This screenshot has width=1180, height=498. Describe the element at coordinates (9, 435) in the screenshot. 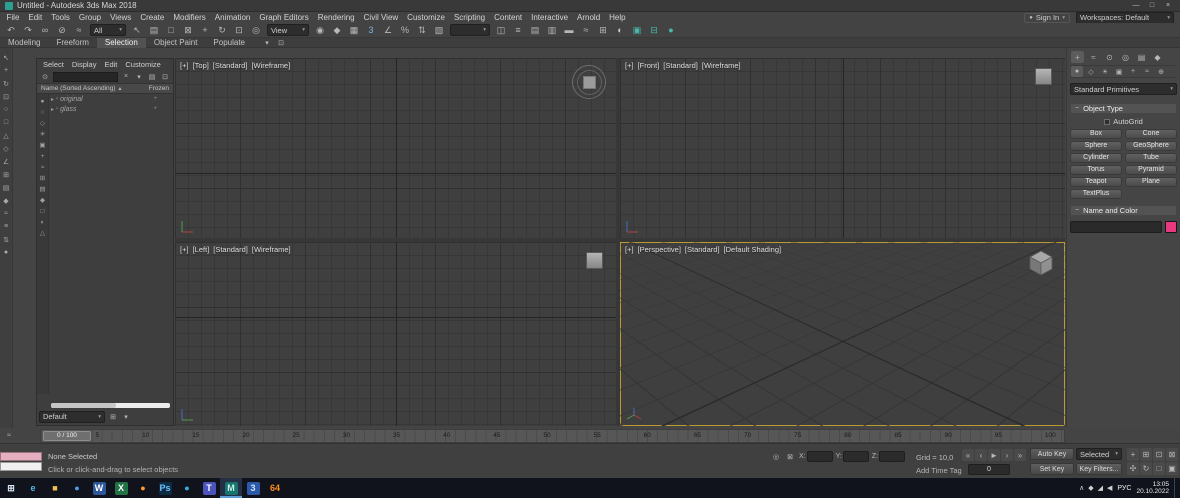

I see `open-mini-curve-editor-icon: ≈` at that location.